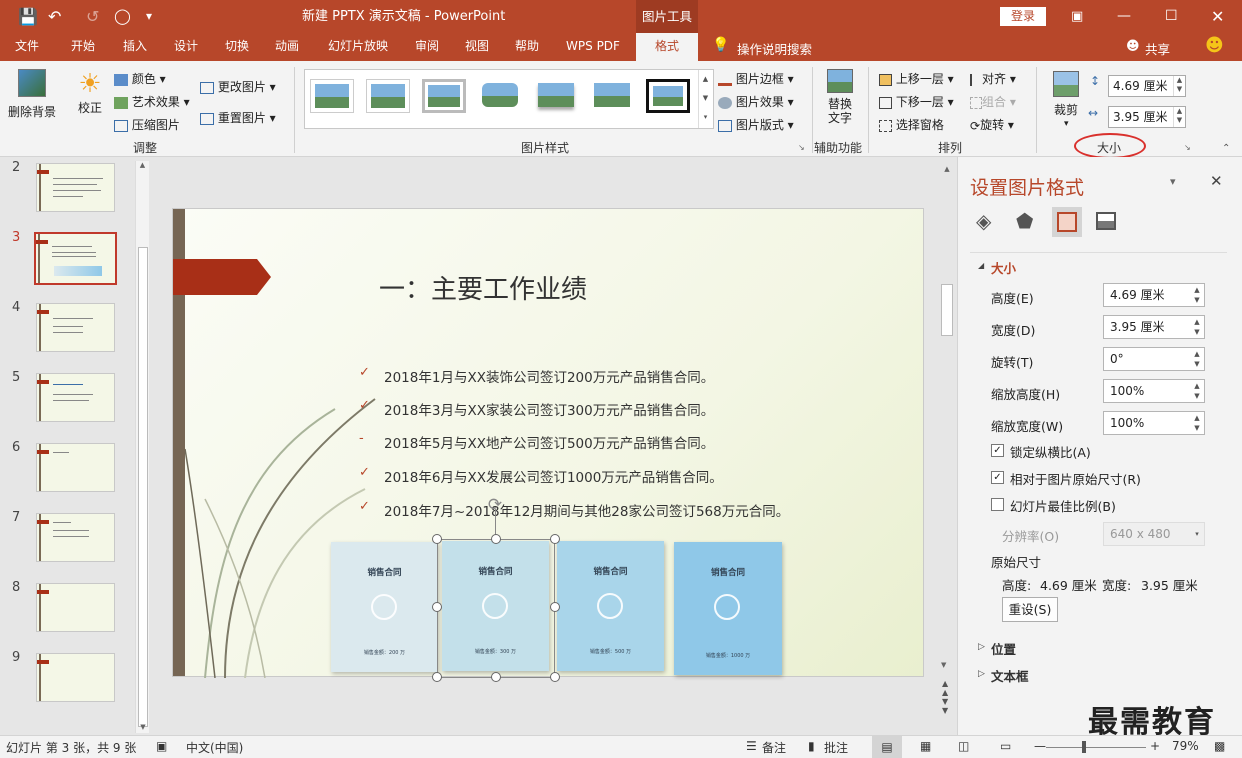 The height and width of the screenshot is (758, 1242). Describe the element at coordinates (992, 124) in the screenshot. I see `rotate-button: ⟳旋转 ▾` at that location.